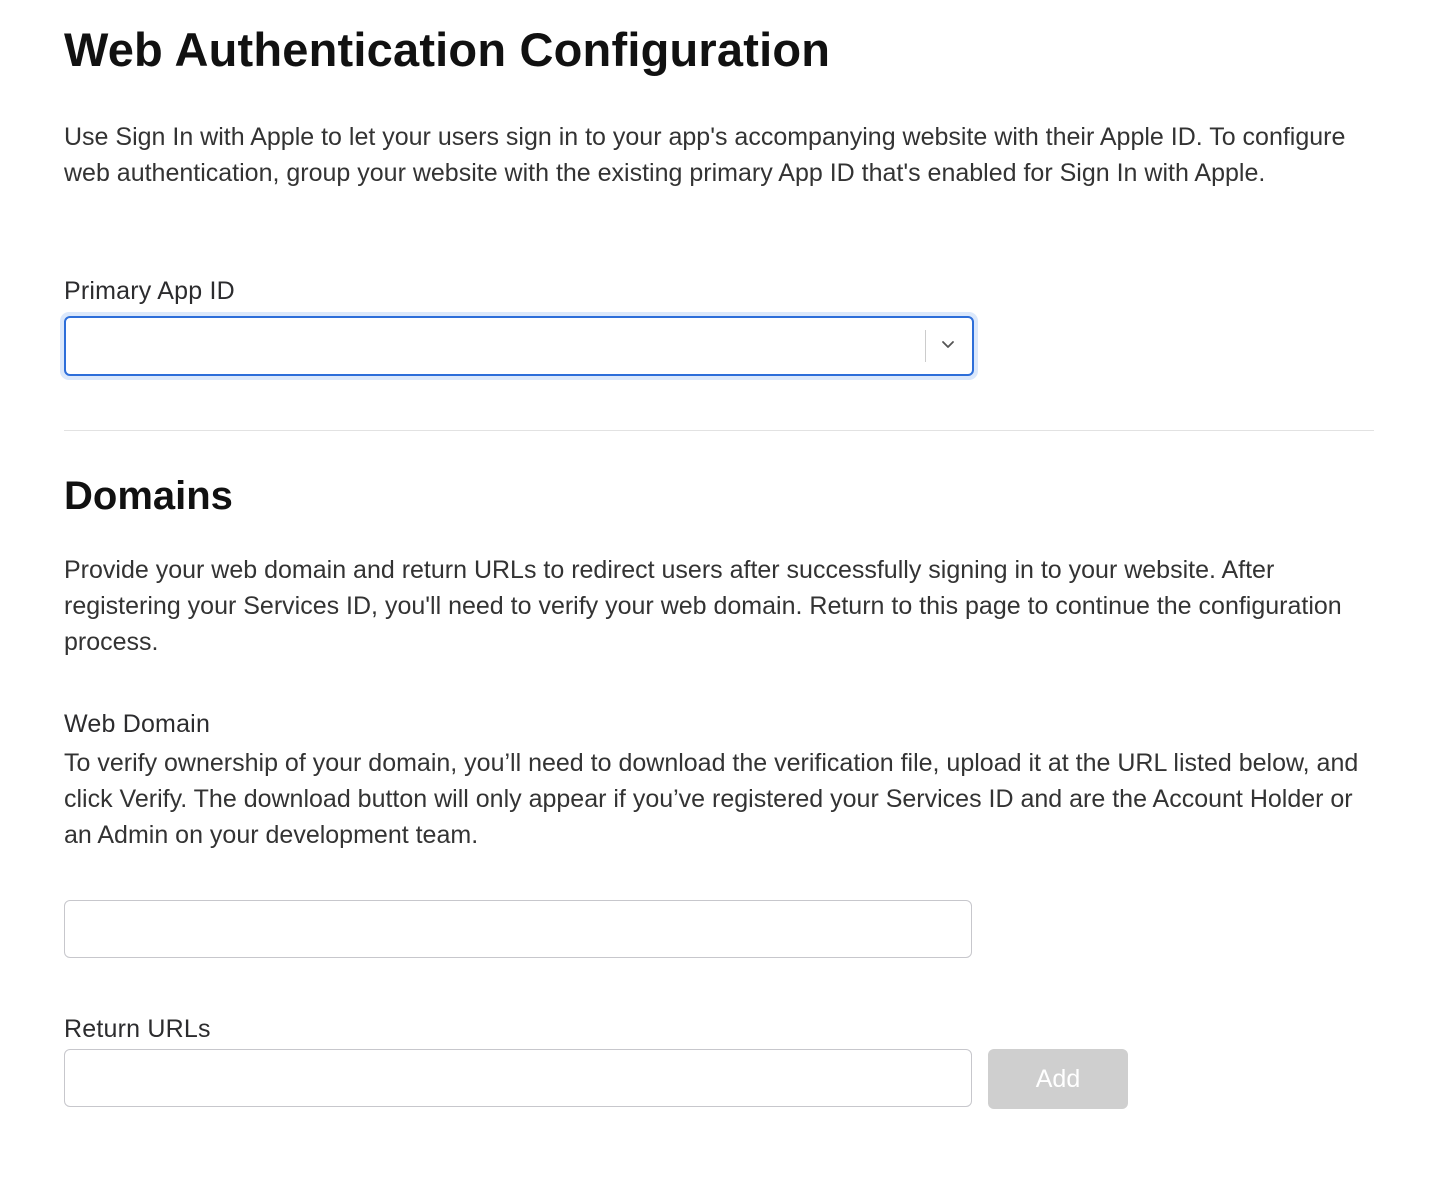 The height and width of the screenshot is (1178, 1434). I want to click on chevron-down-icon, so click(948, 344).